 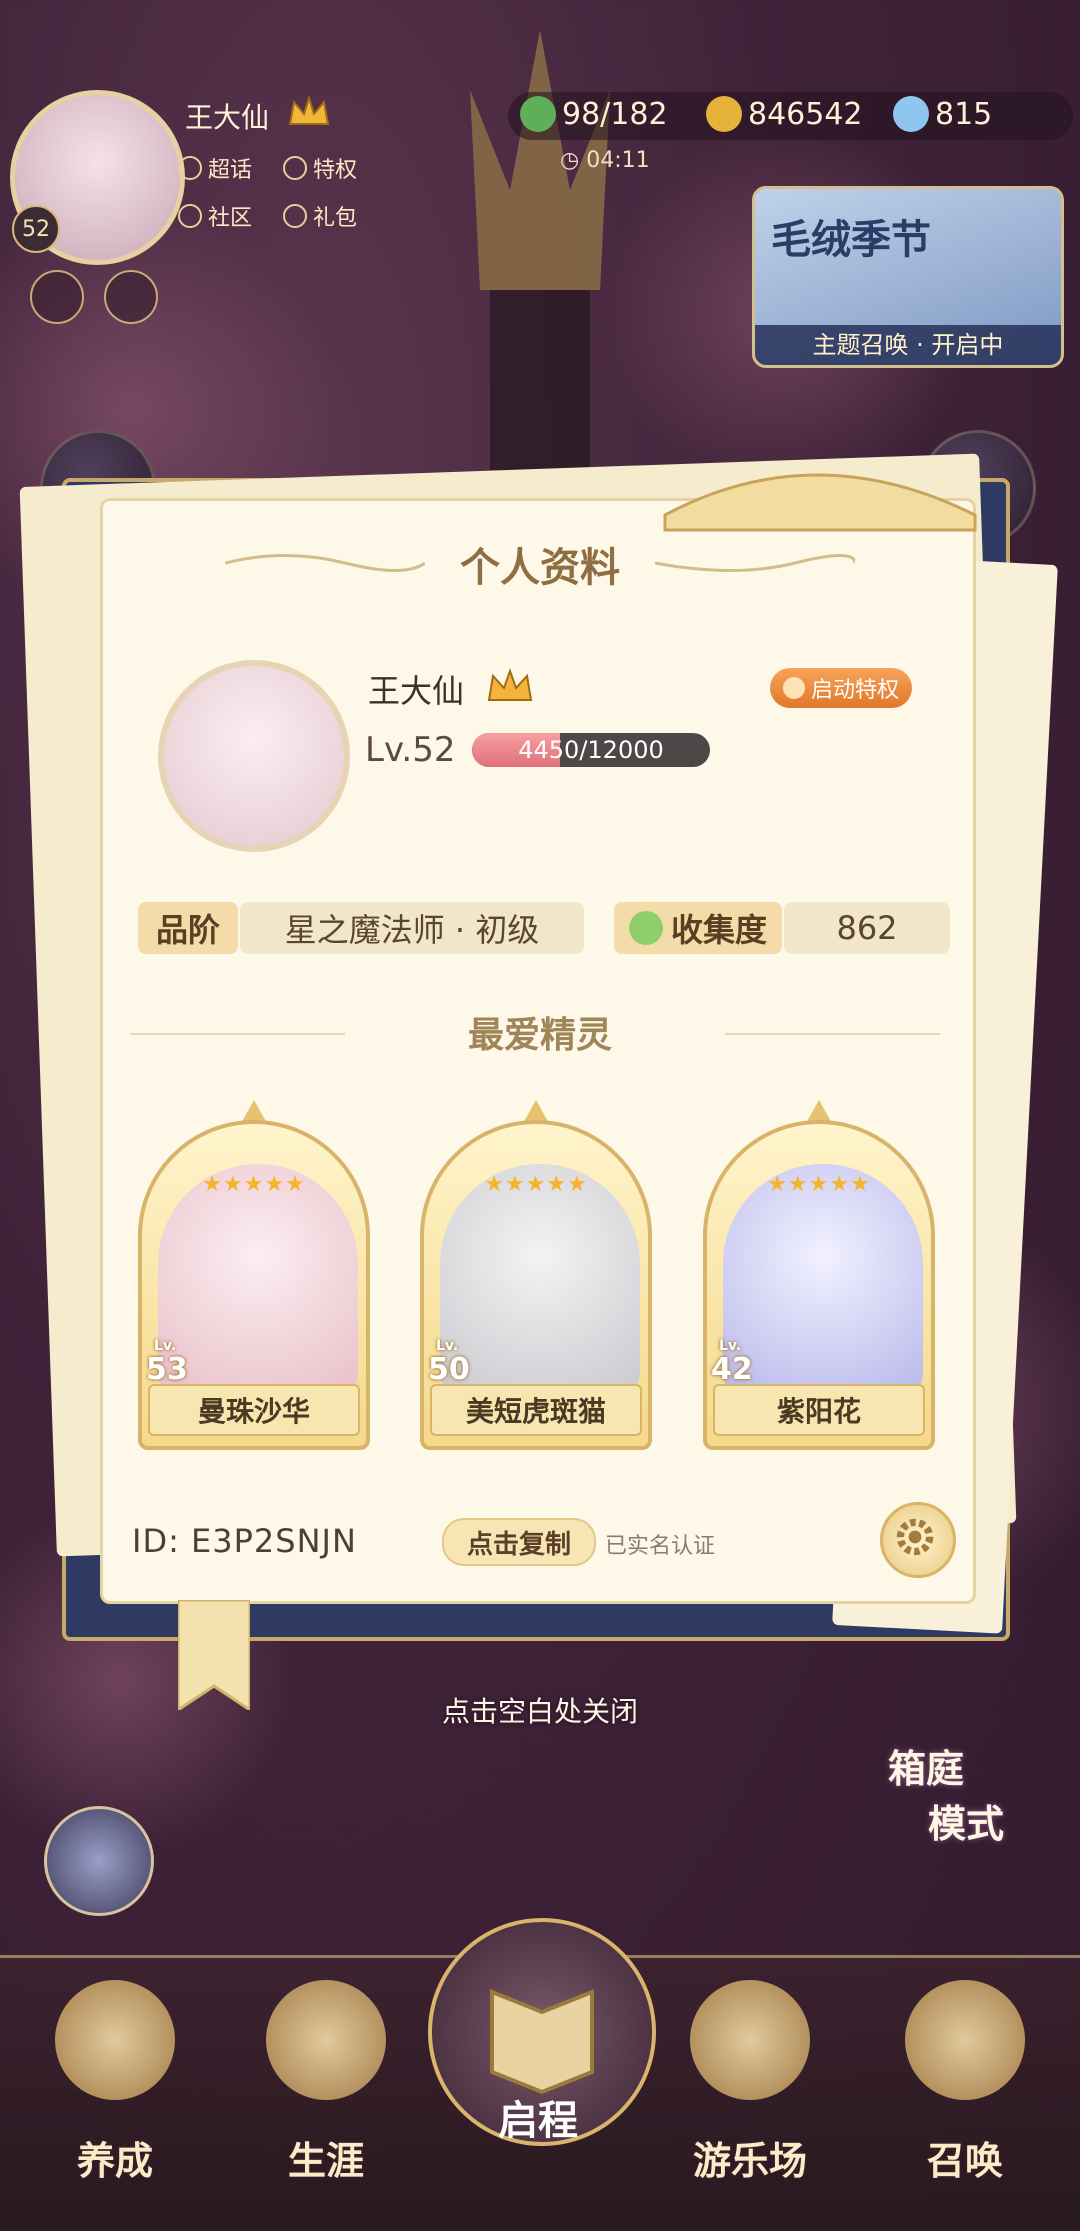 What do you see at coordinates (449, 1362) in the screenshot?
I see `card-level: Lv. 50` at bounding box center [449, 1362].